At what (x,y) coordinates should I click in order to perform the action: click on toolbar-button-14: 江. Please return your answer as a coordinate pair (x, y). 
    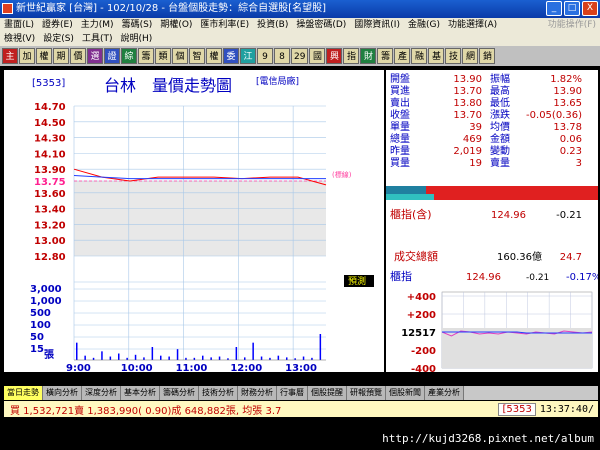
    Looking at the image, I should click on (248, 56).